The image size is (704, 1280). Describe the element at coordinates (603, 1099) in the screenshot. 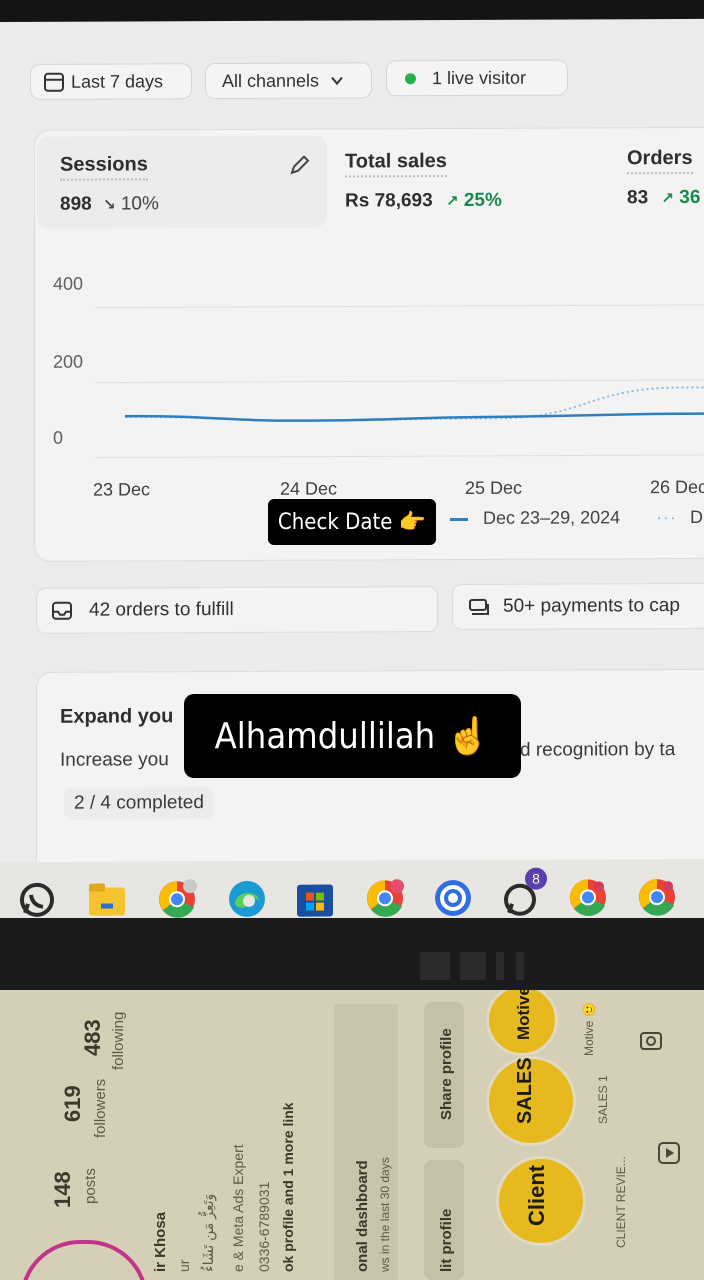

I see `highlight-label: SALES 1` at that location.